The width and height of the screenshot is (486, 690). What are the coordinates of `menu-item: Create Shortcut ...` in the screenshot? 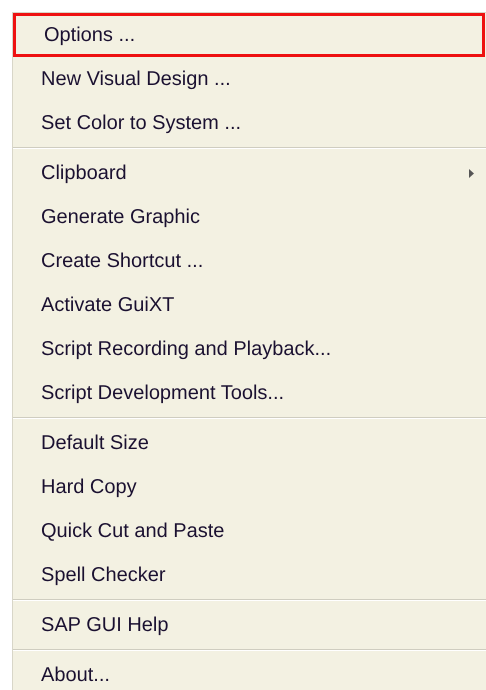 It's located at (249, 261).